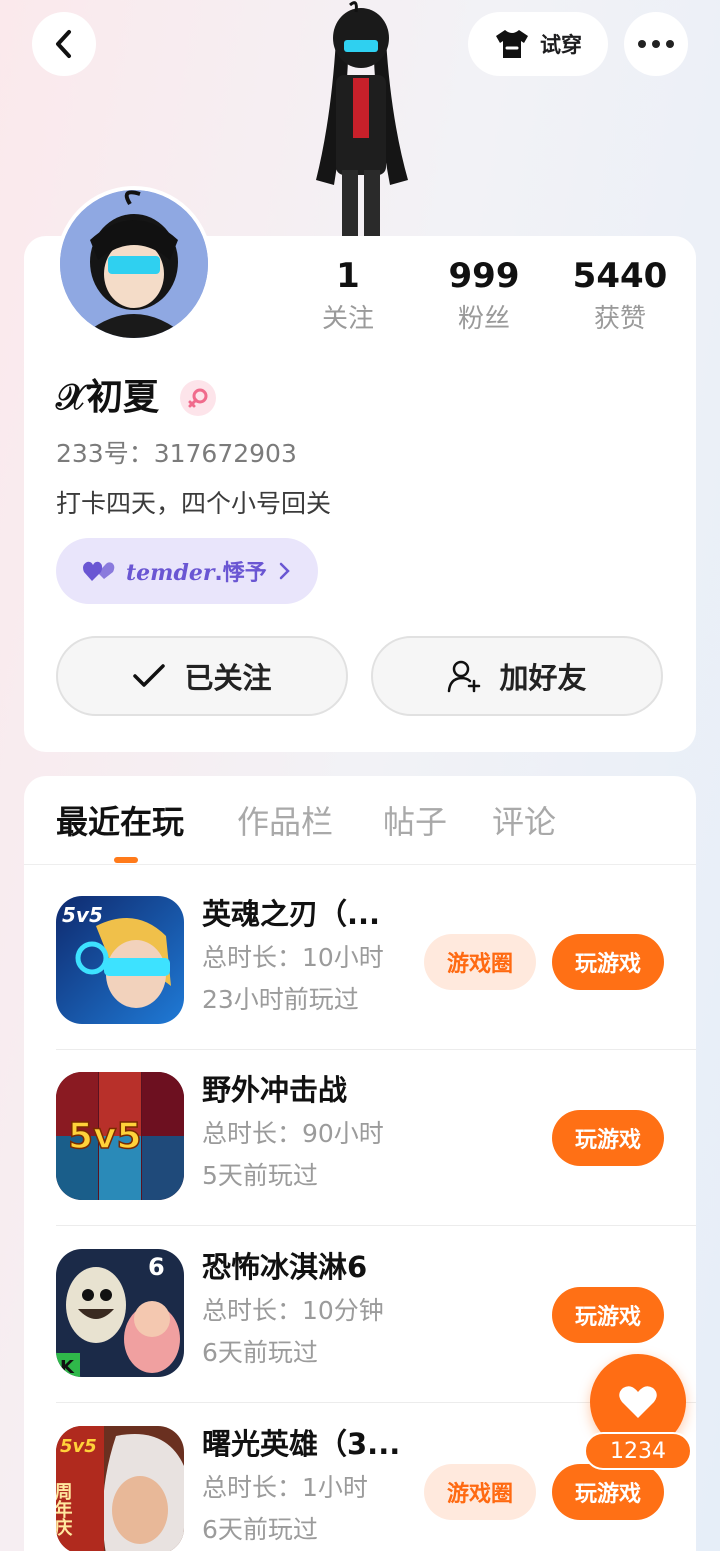 Image resolution: width=720 pixels, height=1551 pixels. I want to click on active-tab-indicator, so click(126, 860).